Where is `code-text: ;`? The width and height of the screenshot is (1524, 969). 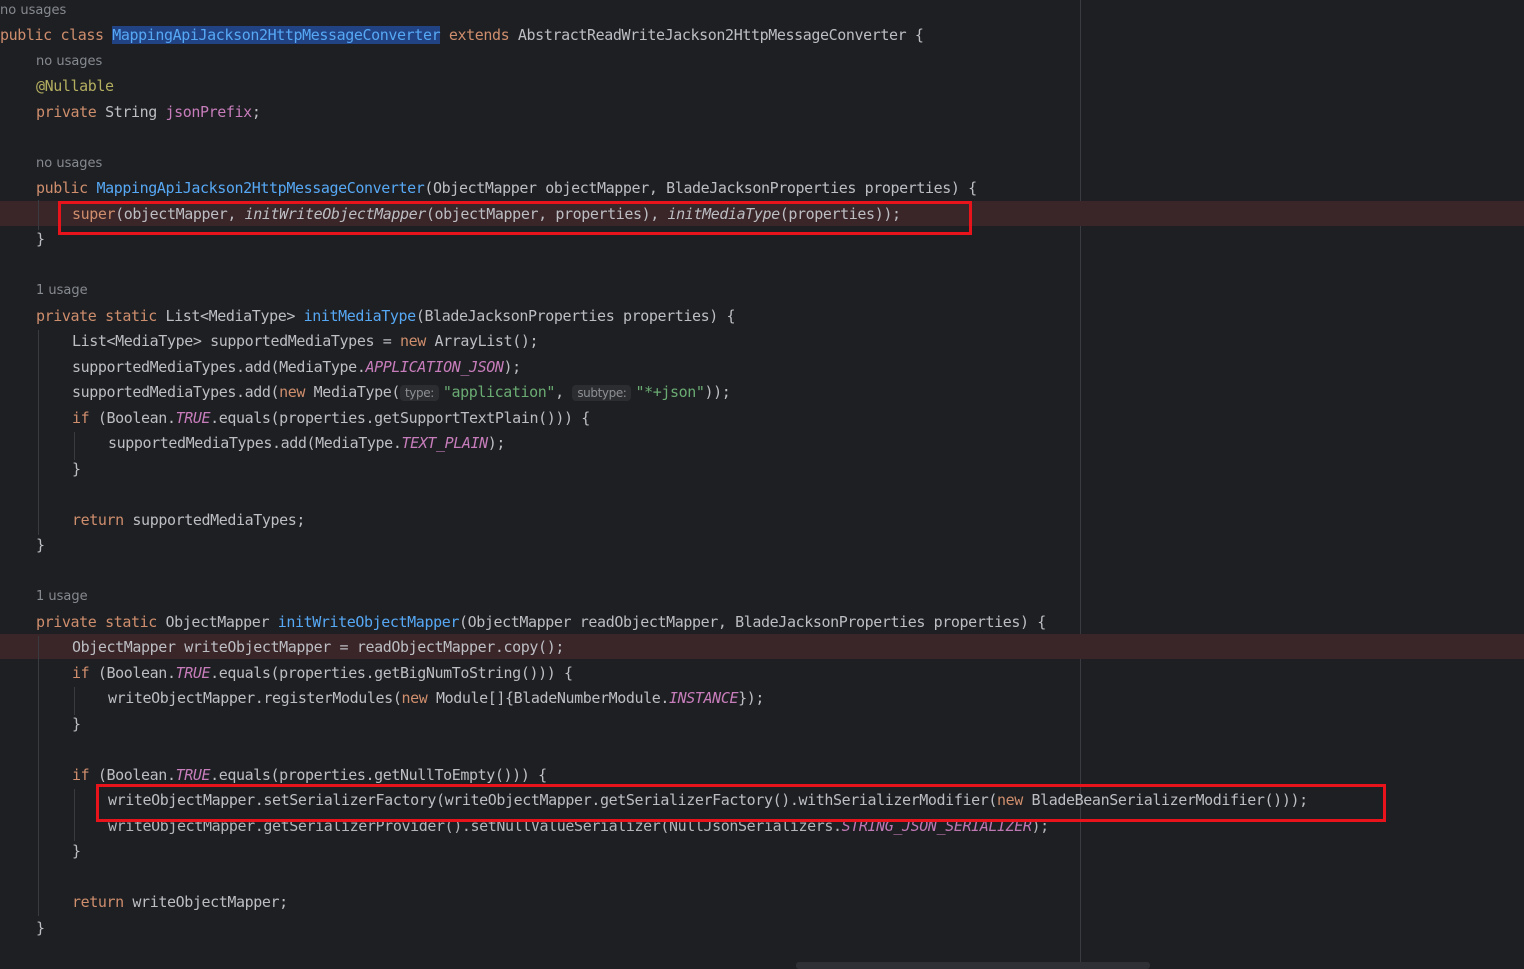 code-text: ; is located at coordinates (256, 112).